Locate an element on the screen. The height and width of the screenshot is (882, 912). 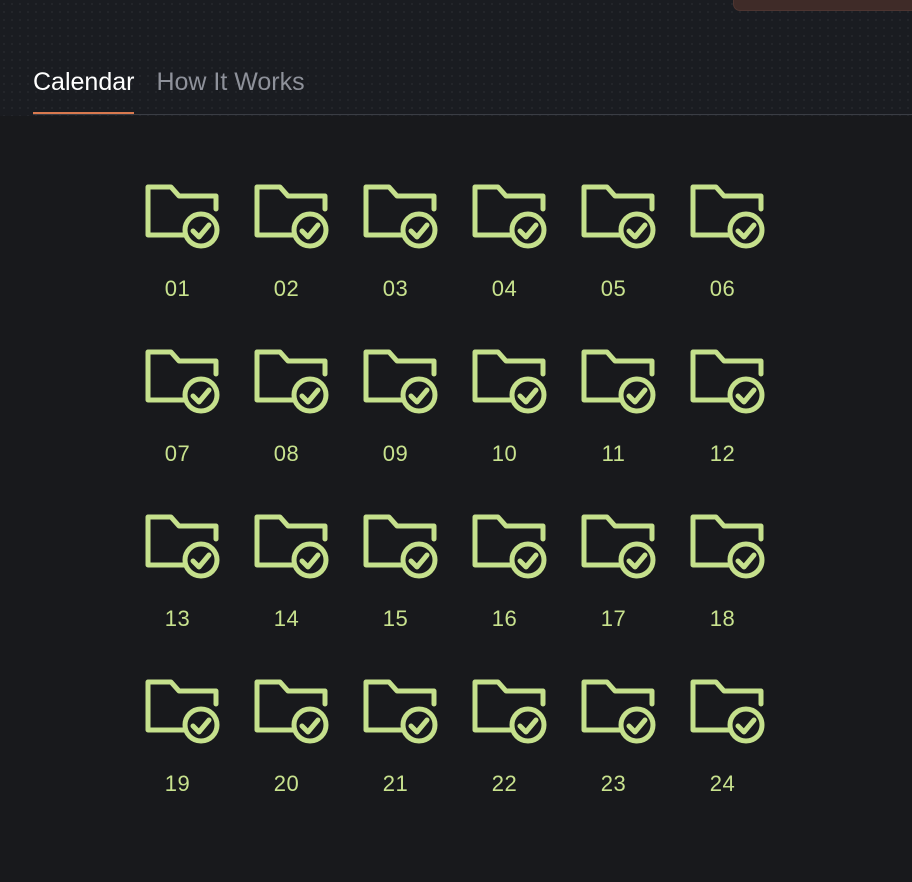
calendar-day-05: 05 is located at coordinates (613, 261).